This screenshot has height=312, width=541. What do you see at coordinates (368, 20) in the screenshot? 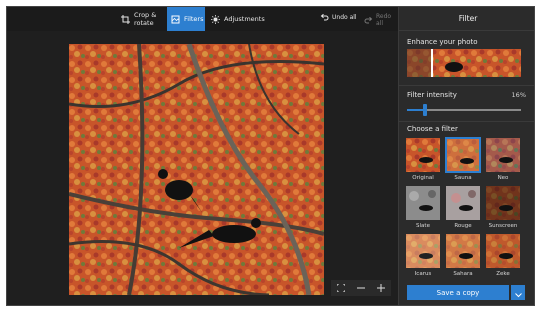
I see `redo-icon` at bounding box center [368, 20].